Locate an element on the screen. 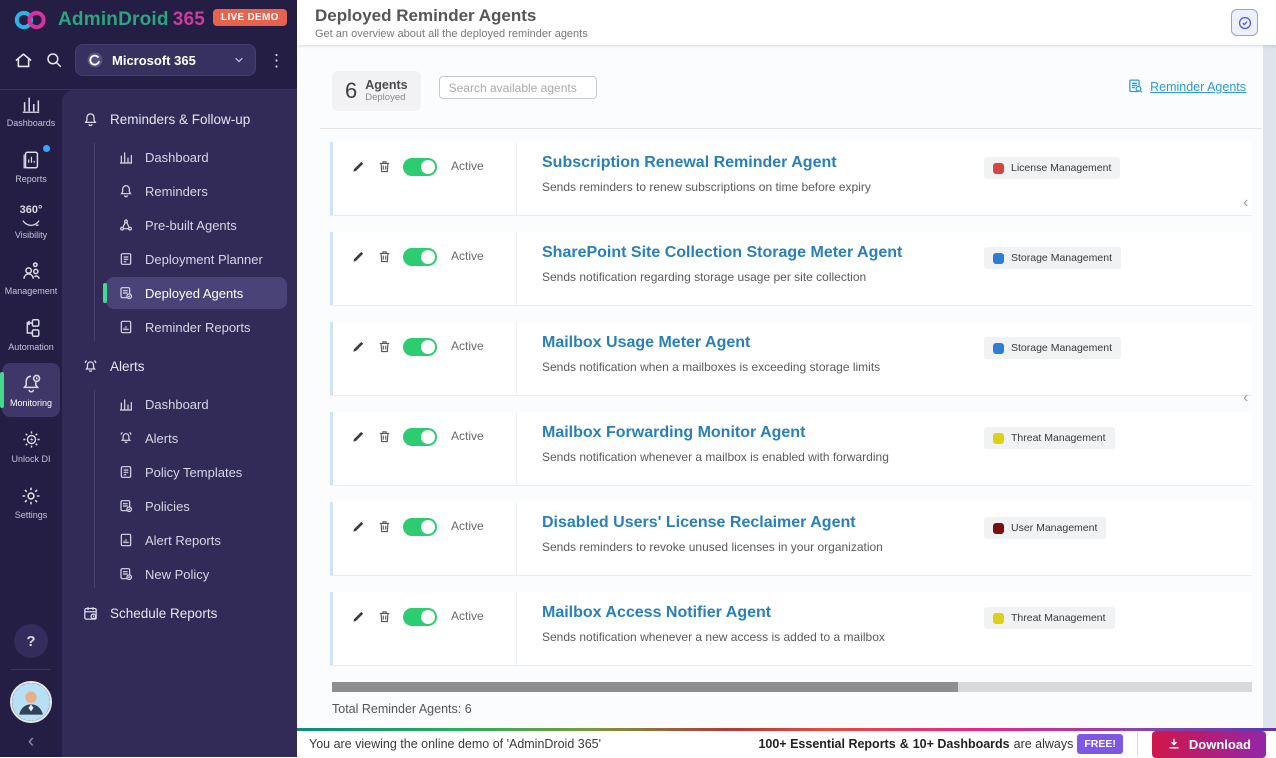 The image size is (1276, 758). menu-item-reminders: Reminders is located at coordinates (196, 191).